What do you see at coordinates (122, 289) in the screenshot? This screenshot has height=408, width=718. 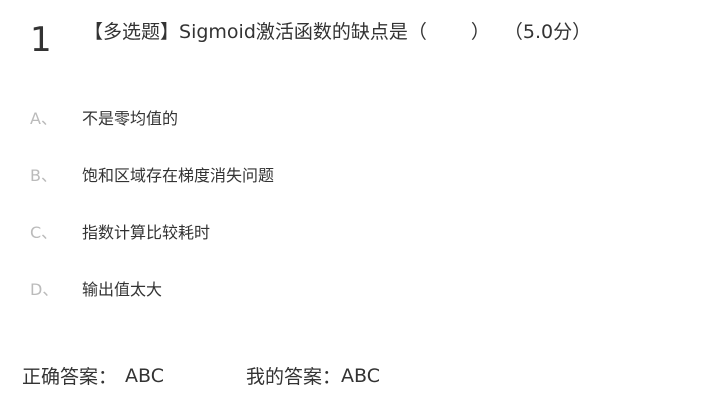 I see `option-text: 输出值太大` at bounding box center [122, 289].